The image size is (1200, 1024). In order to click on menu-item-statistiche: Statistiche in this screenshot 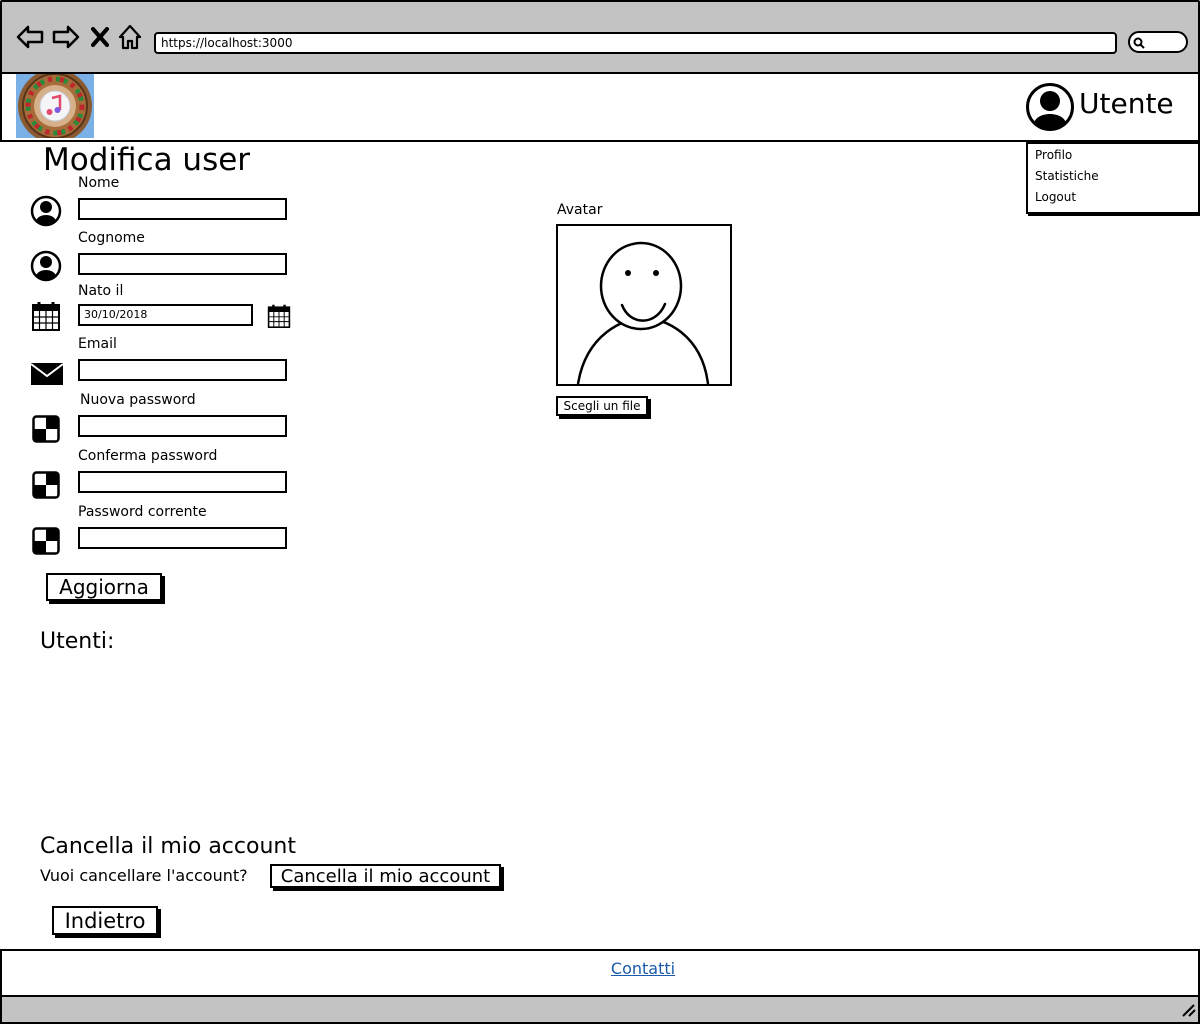, I will do `click(1067, 176)`.